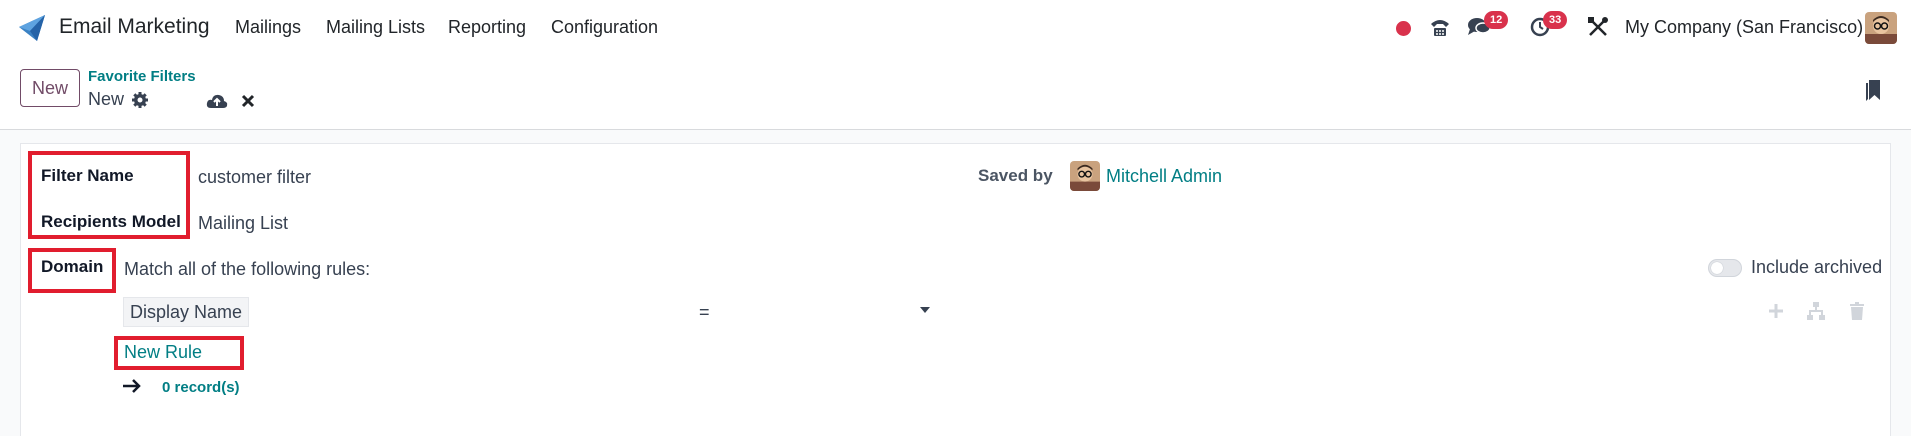 Image resolution: width=1911 pixels, height=436 pixels. What do you see at coordinates (925, 310) in the screenshot?
I see `chevron-down-icon` at bounding box center [925, 310].